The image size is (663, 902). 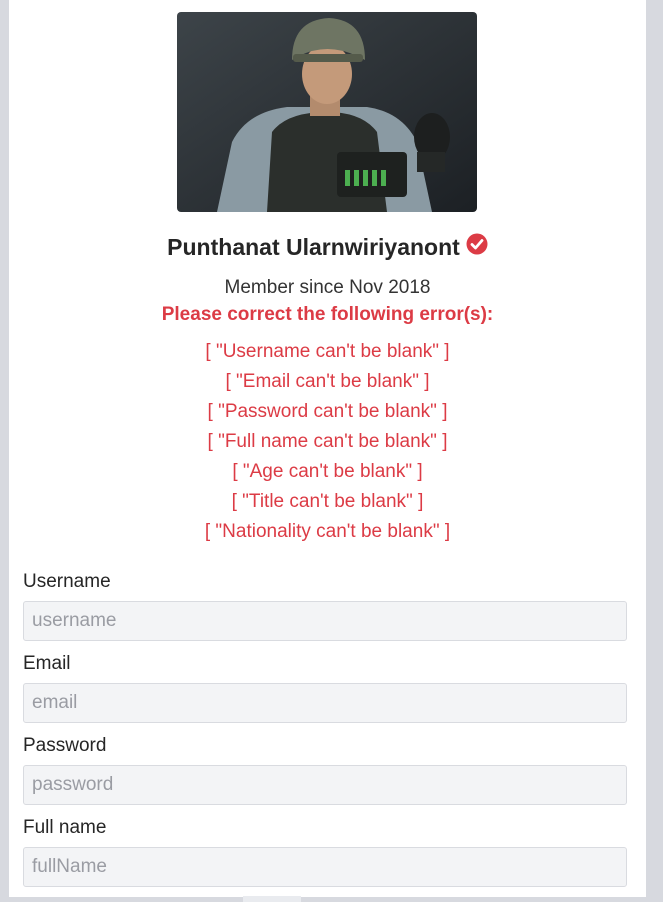 I want to click on error-item: [ "Nationality can't be blank" ], so click(x=327, y=531).